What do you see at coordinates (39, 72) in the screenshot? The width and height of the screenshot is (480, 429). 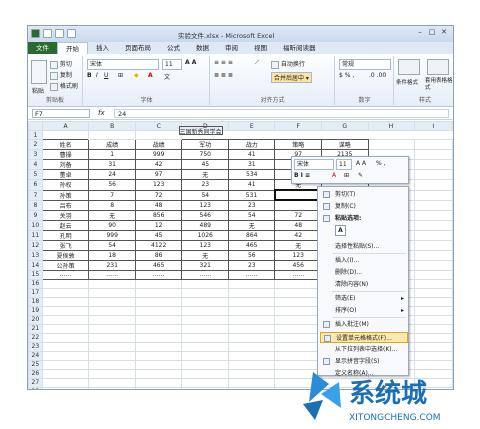 I see `paste-icon` at bounding box center [39, 72].